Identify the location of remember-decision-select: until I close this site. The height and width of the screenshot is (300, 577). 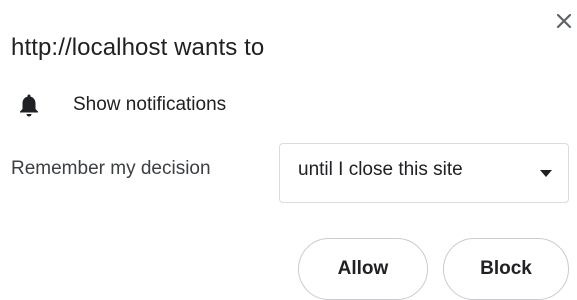
(424, 173).